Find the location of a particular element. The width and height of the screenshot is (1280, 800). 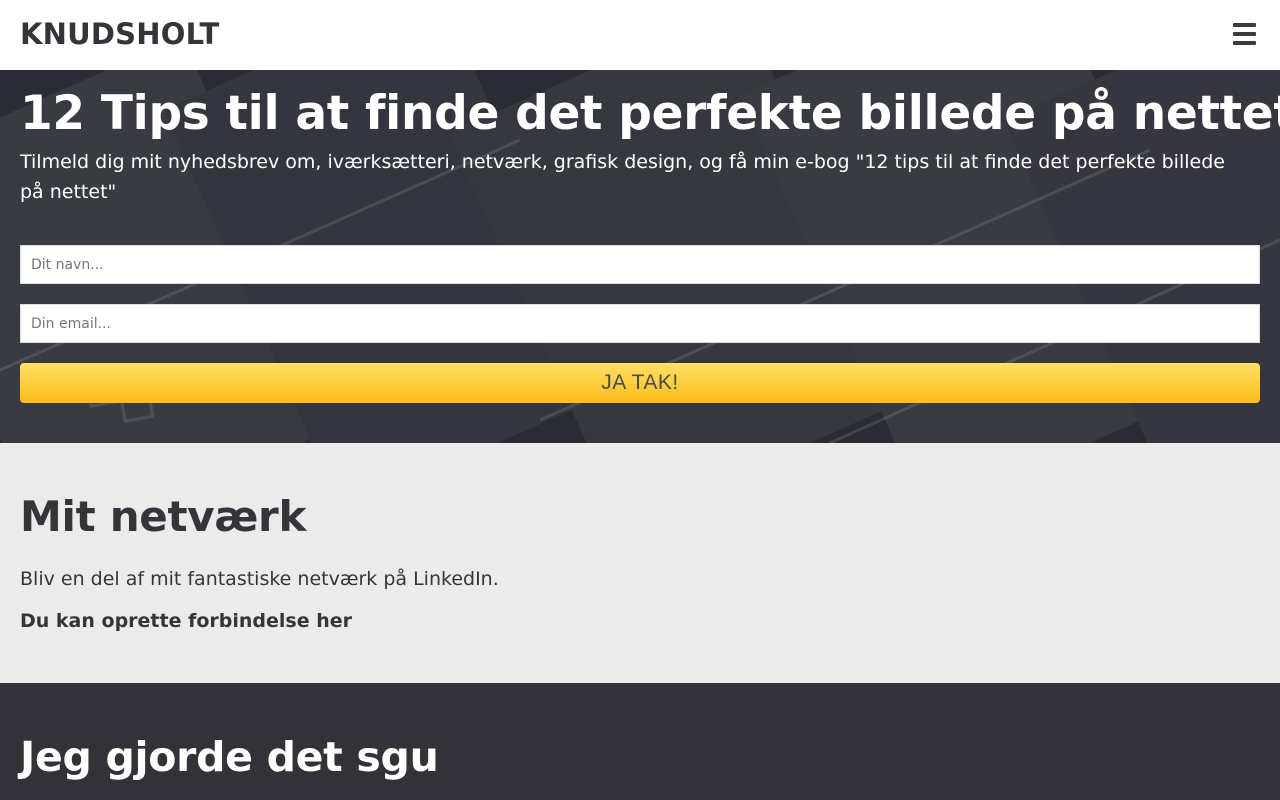

network-heading: Mit netværk is located at coordinates (163, 516).